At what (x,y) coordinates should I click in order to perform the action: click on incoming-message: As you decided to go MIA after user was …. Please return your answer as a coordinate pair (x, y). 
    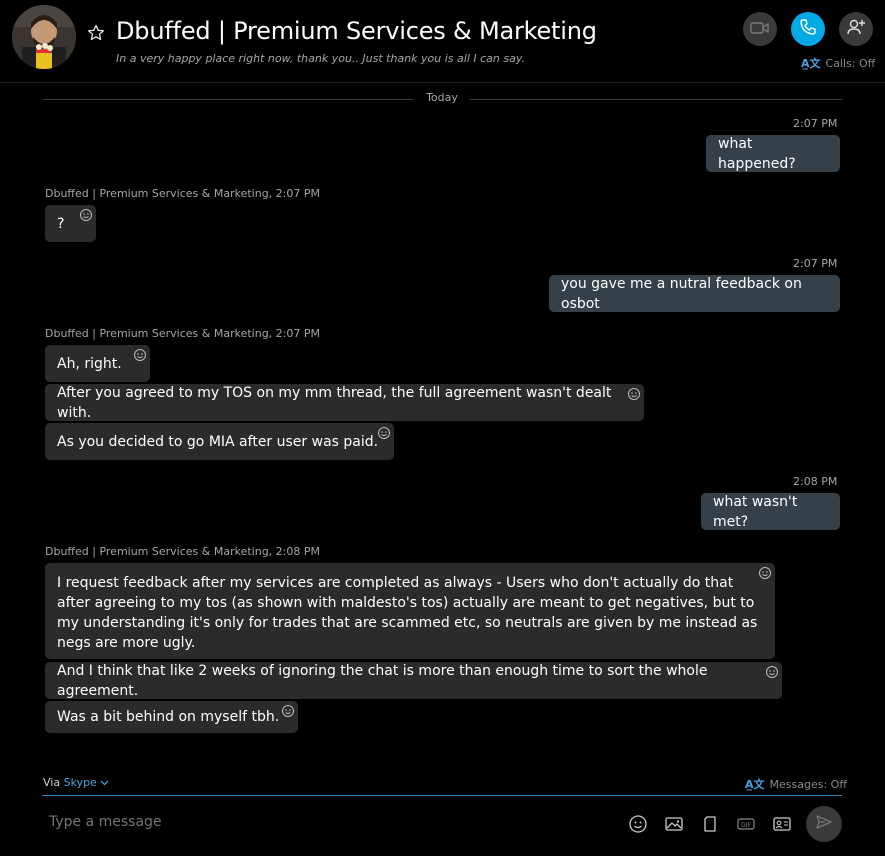
    Looking at the image, I should click on (219, 441).